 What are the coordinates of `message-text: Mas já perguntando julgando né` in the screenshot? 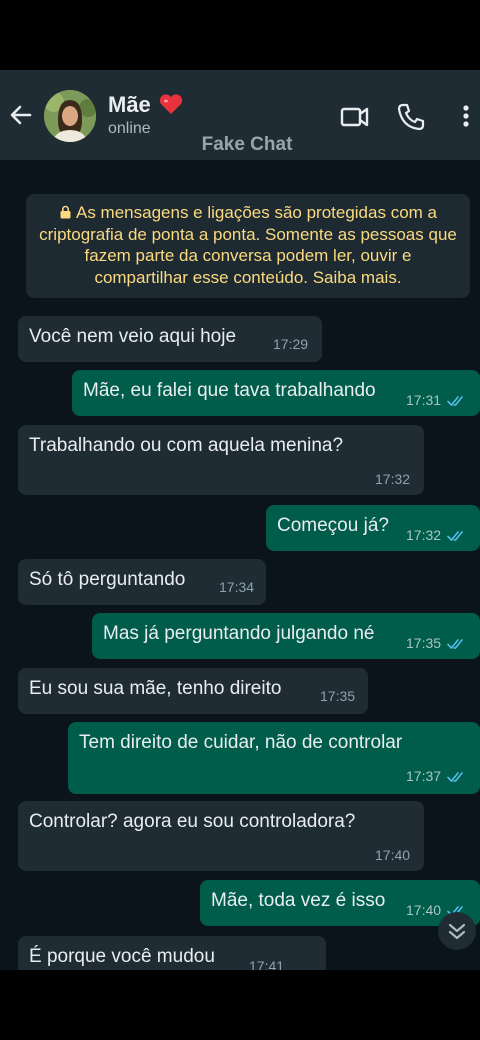 It's located at (239, 633).